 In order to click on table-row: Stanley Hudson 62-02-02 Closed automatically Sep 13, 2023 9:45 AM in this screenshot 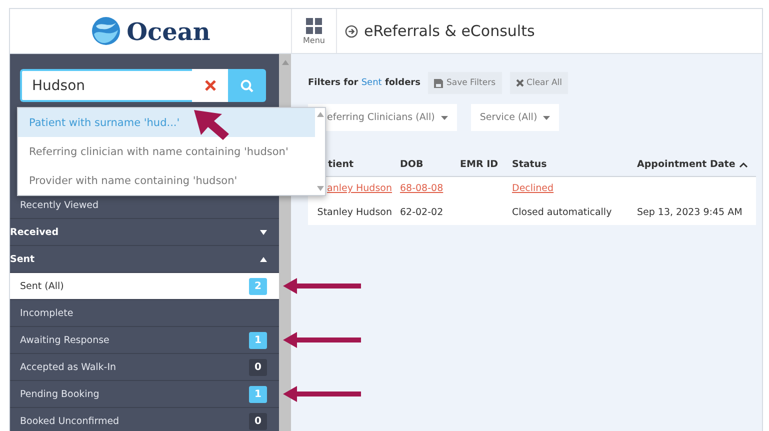, I will do `click(532, 213)`.